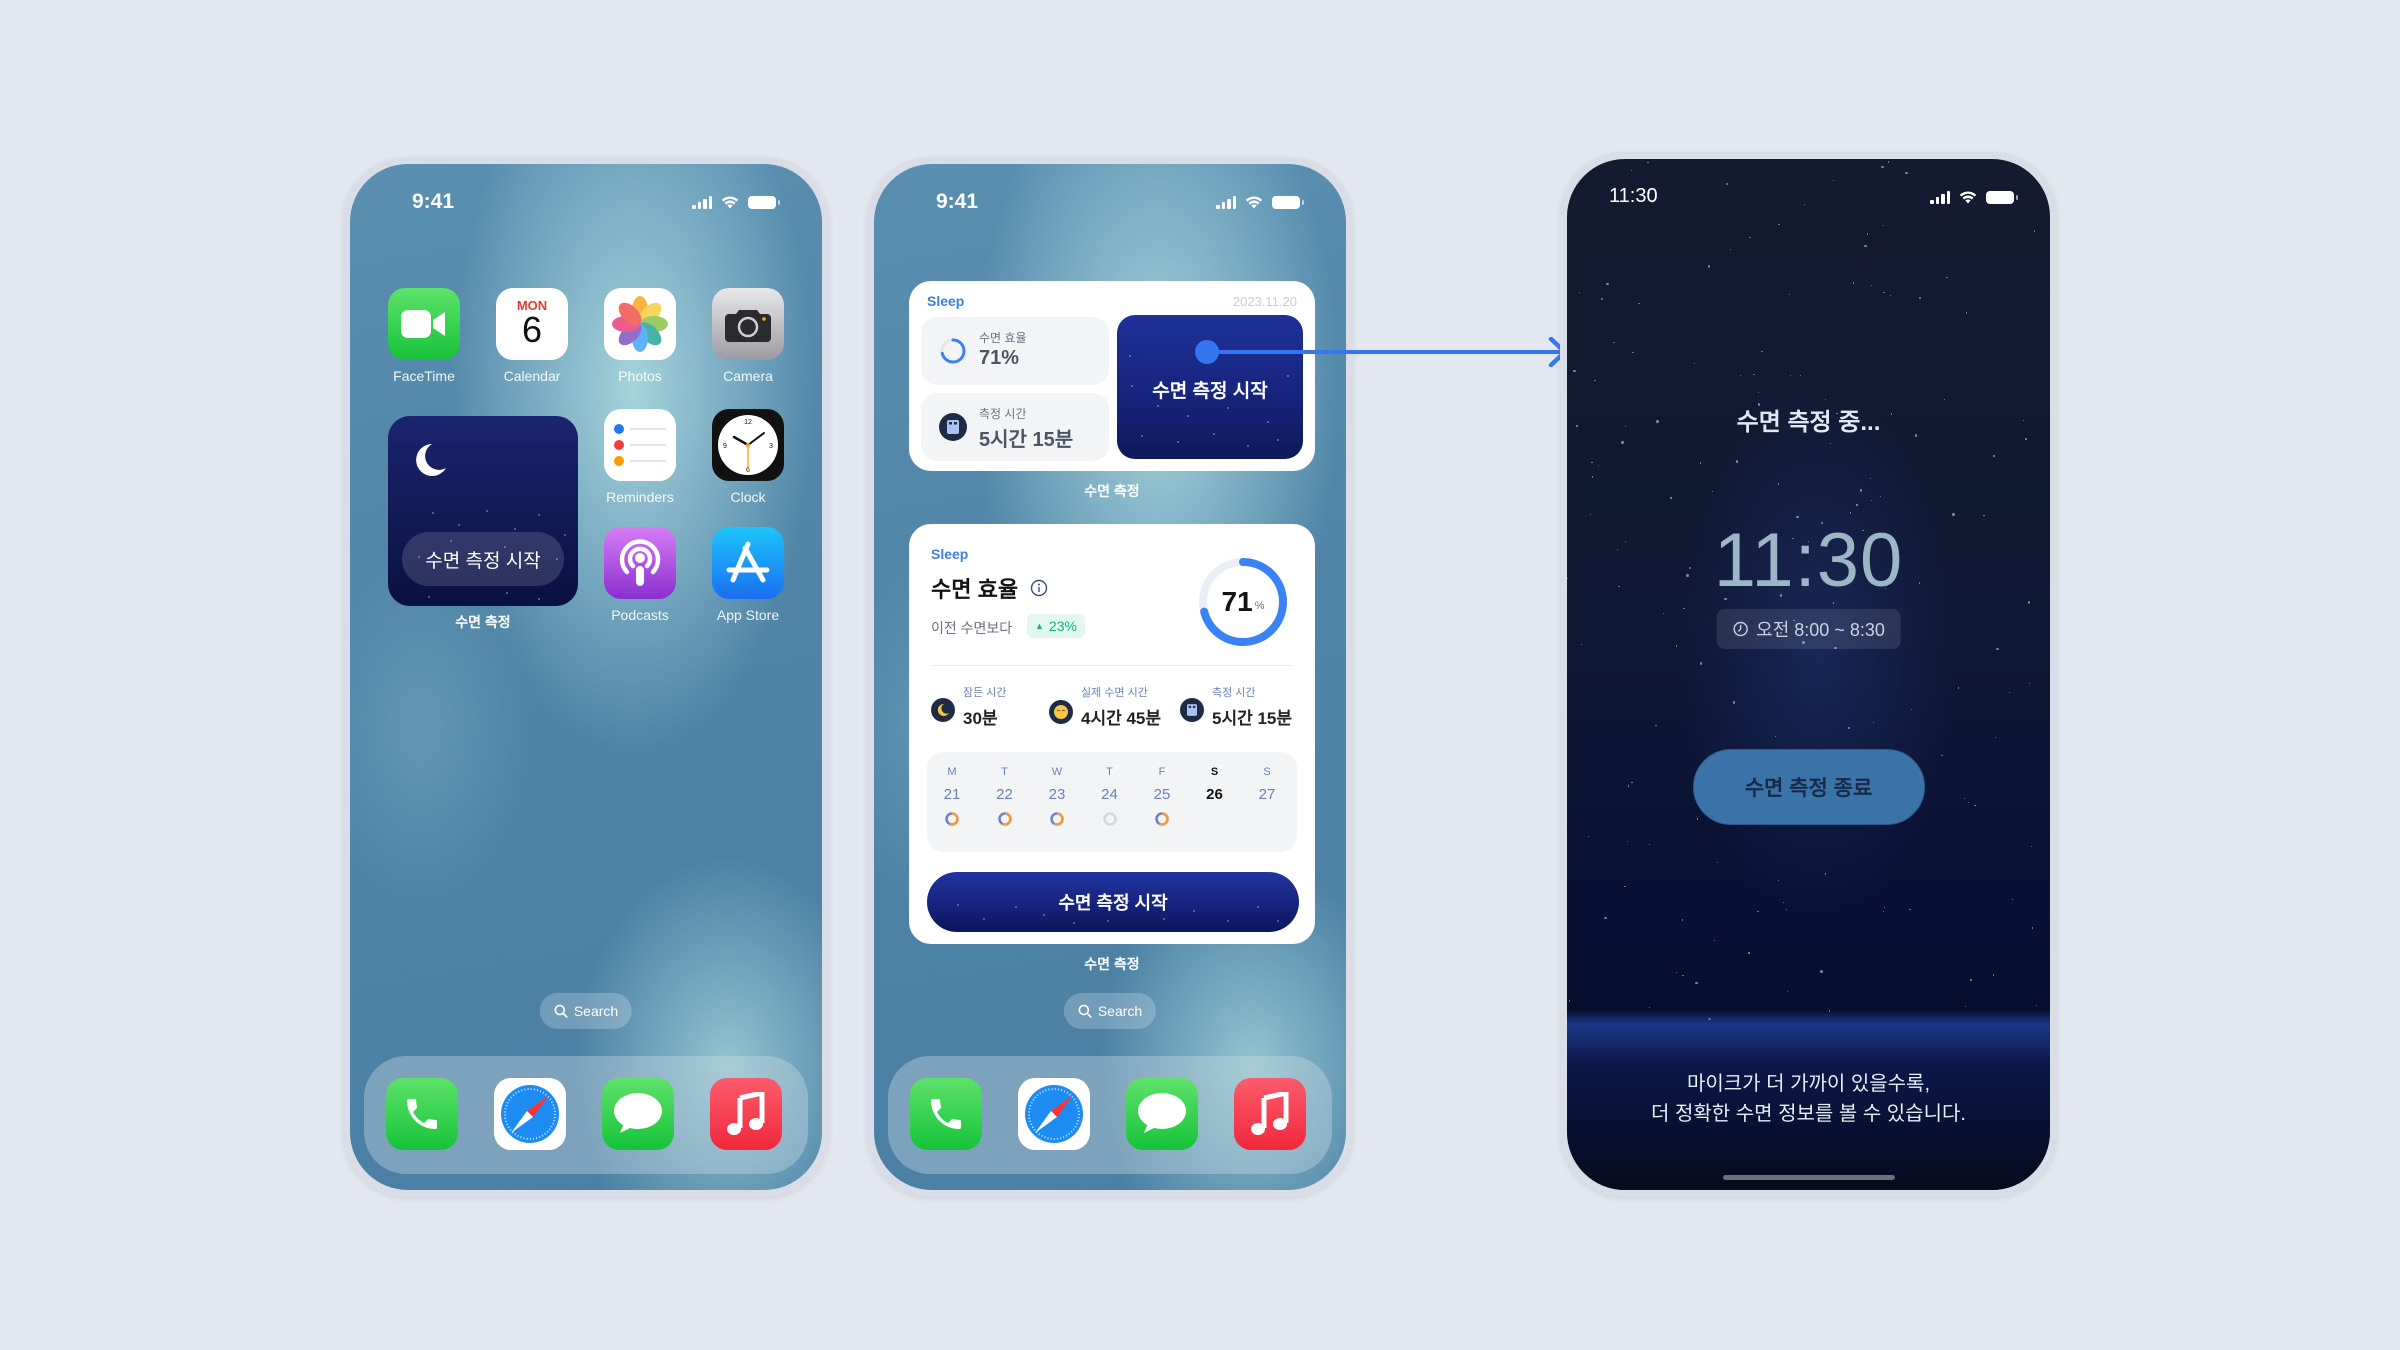 Image resolution: width=2400 pixels, height=1350 pixels. I want to click on calendar-day: S 27, so click(1267, 784).